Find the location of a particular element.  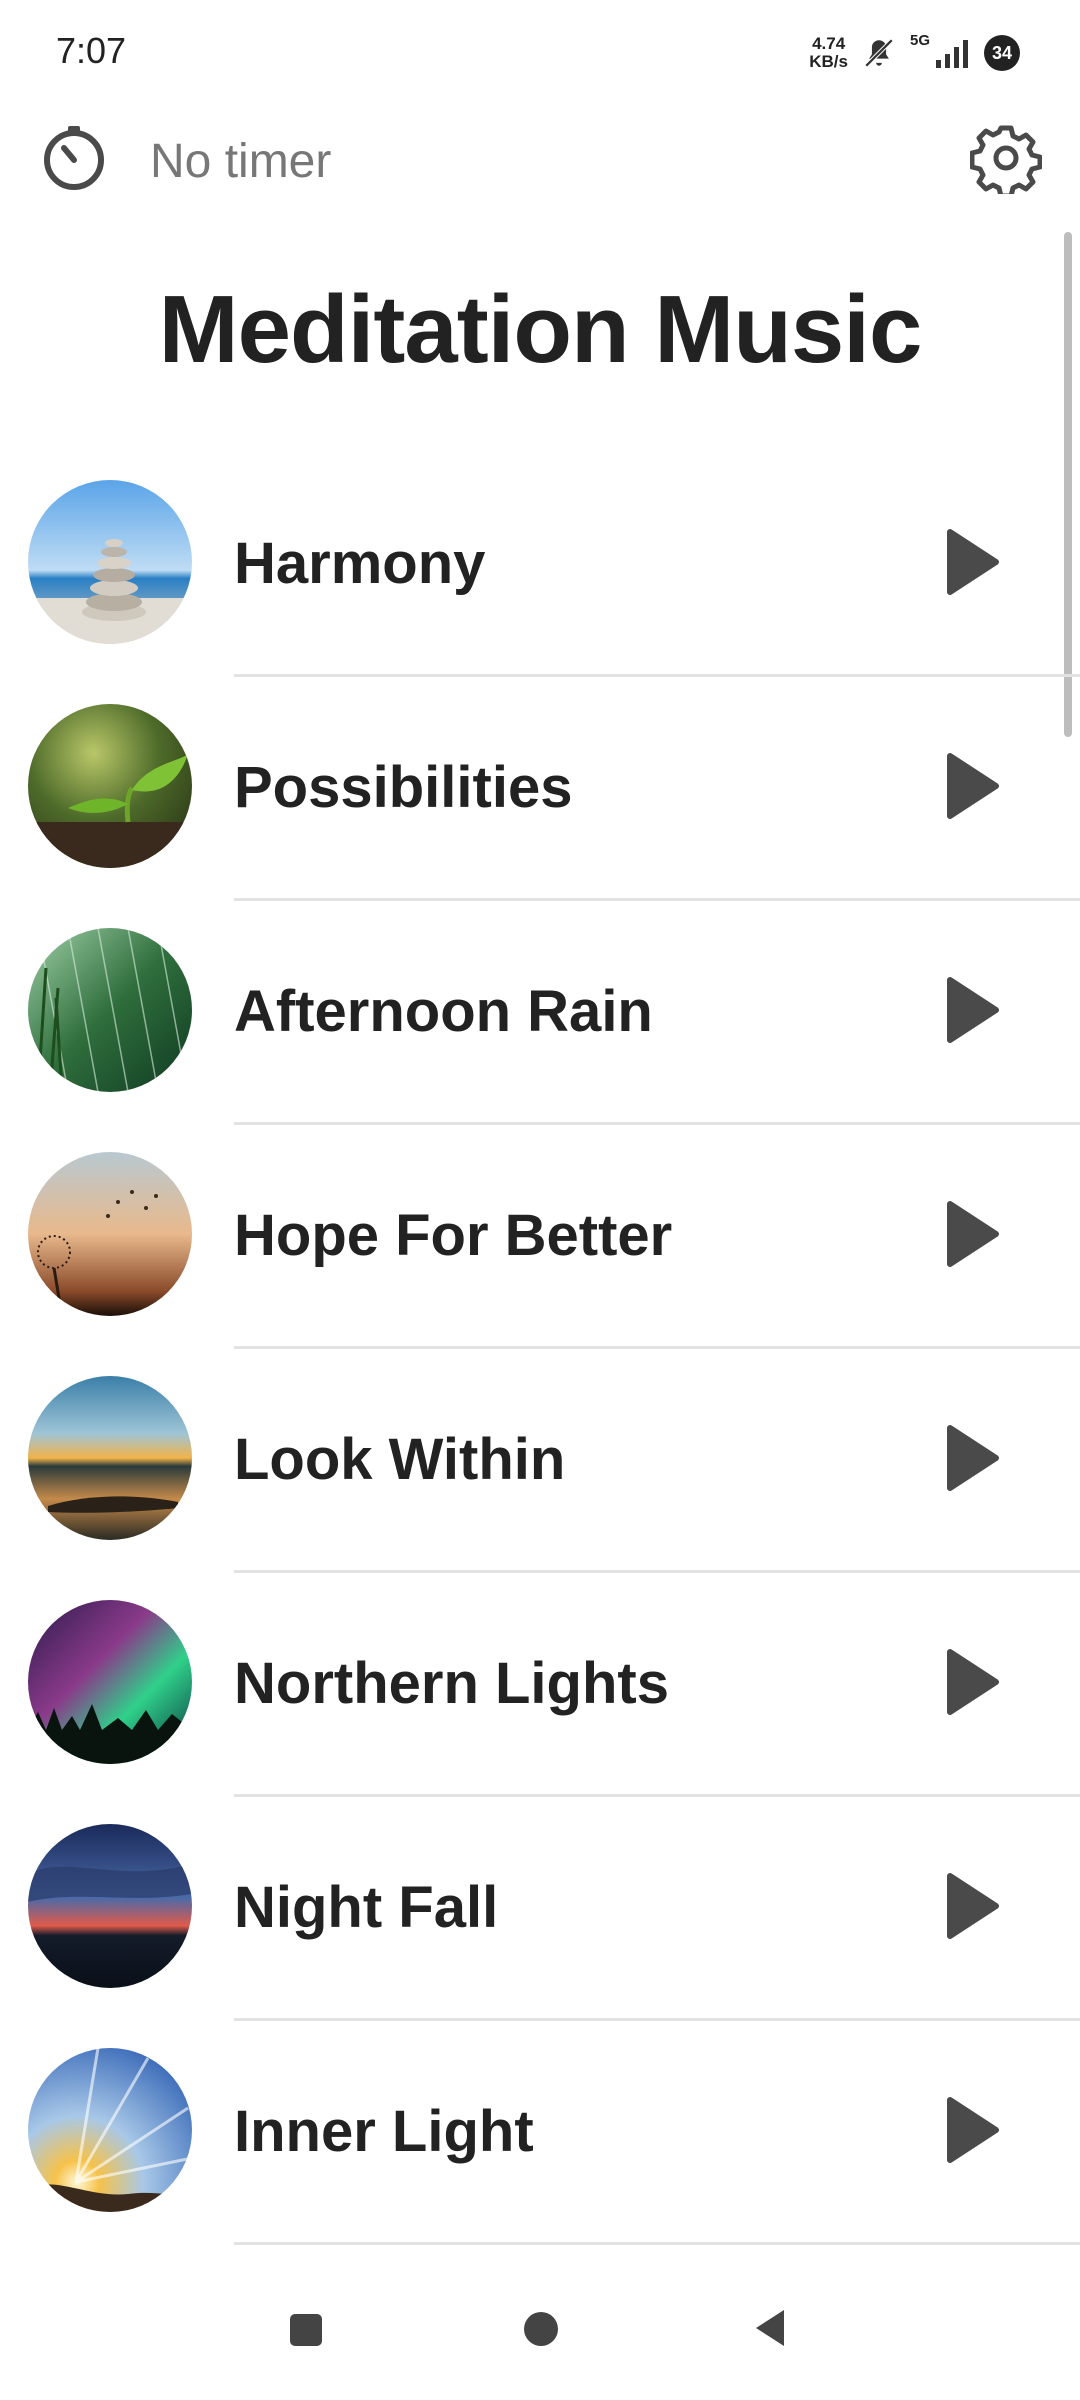

battery-badge: 34 is located at coordinates (1002, 53).